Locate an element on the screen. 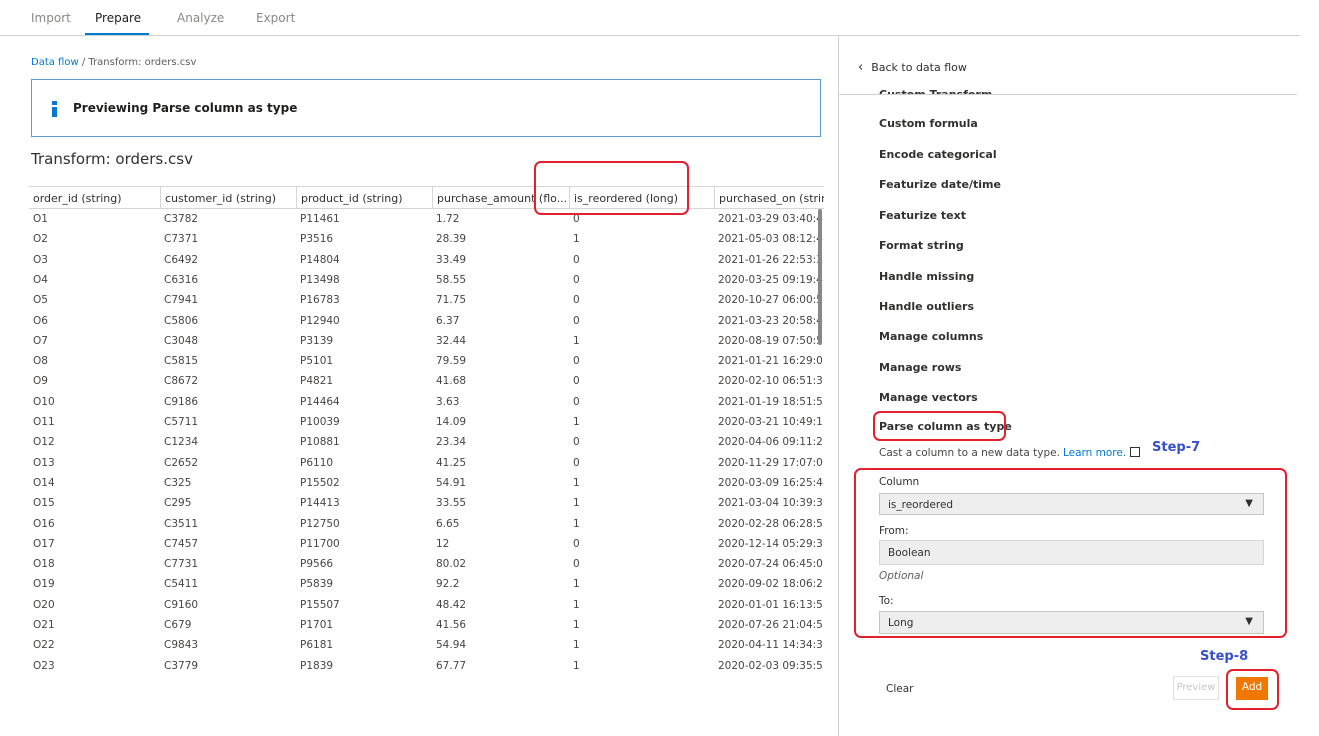  column-header-product-id: product_id (string) is located at coordinates (364, 198).